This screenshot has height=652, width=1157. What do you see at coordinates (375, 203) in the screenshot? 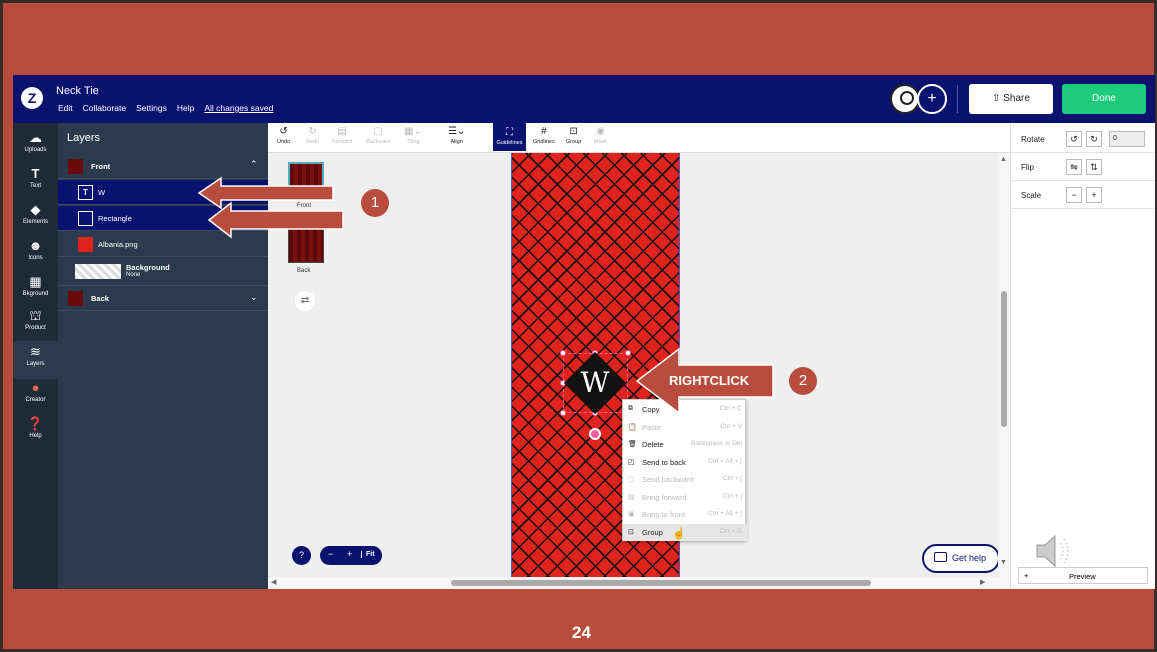
I see `step-badge-1: 1` at bounding box center [375, 203].